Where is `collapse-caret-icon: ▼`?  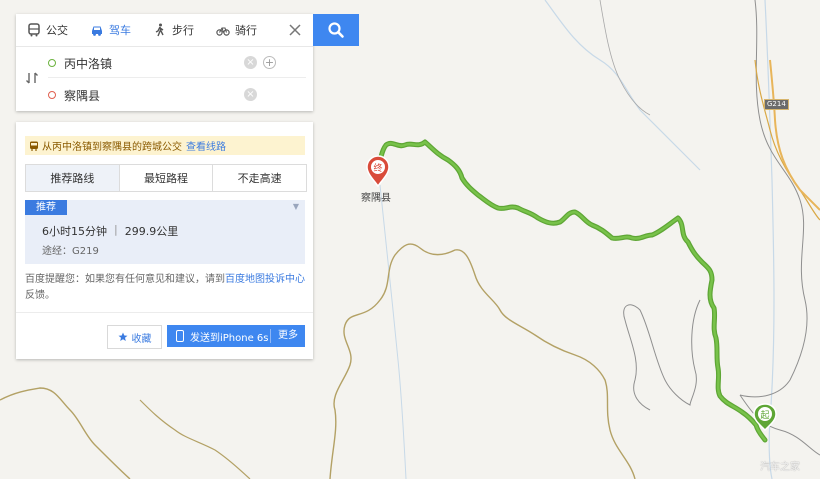
collapse-caret-icon: ▼ is located at coordinates (296, 206).